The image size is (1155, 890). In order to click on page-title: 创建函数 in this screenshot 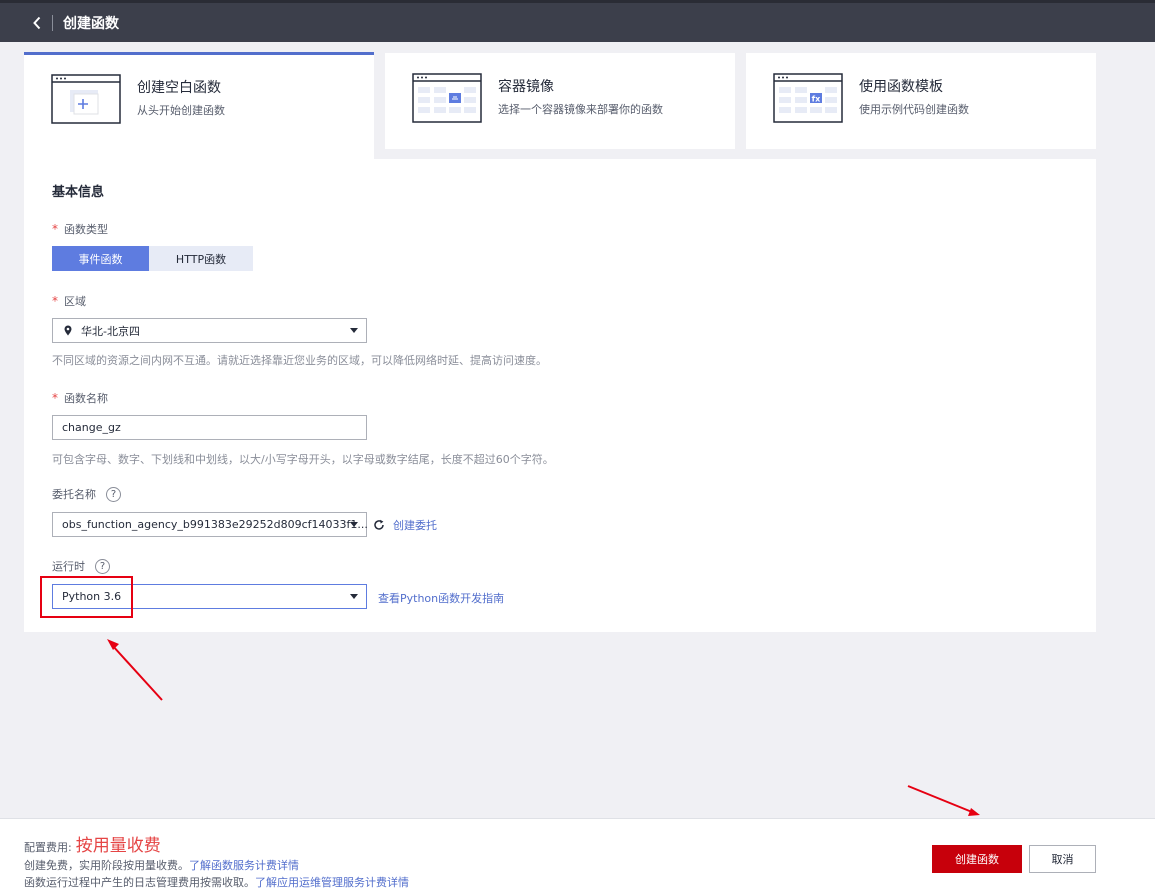, I will do `click(91, 23)`.